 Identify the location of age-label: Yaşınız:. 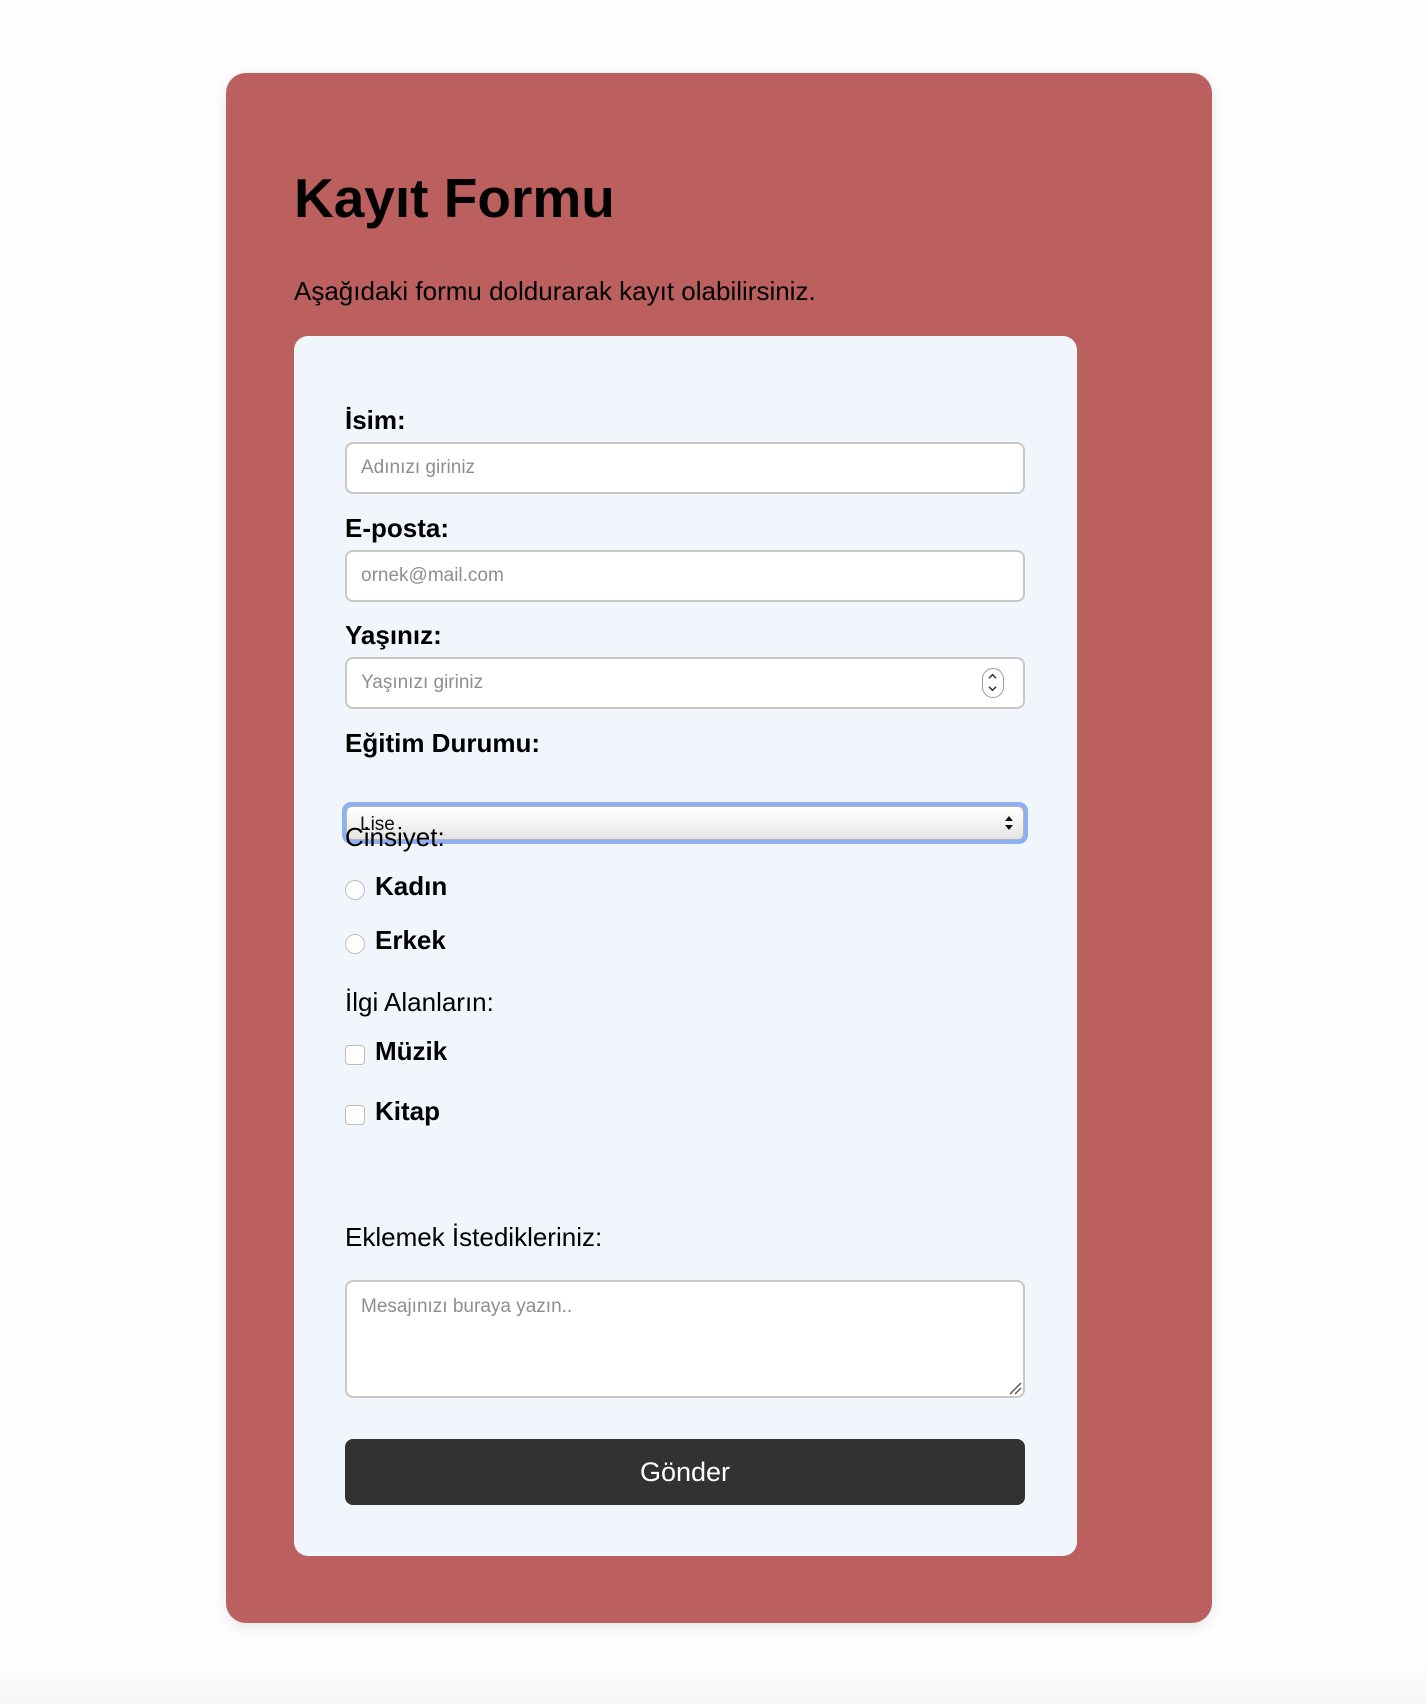
(393, 635).